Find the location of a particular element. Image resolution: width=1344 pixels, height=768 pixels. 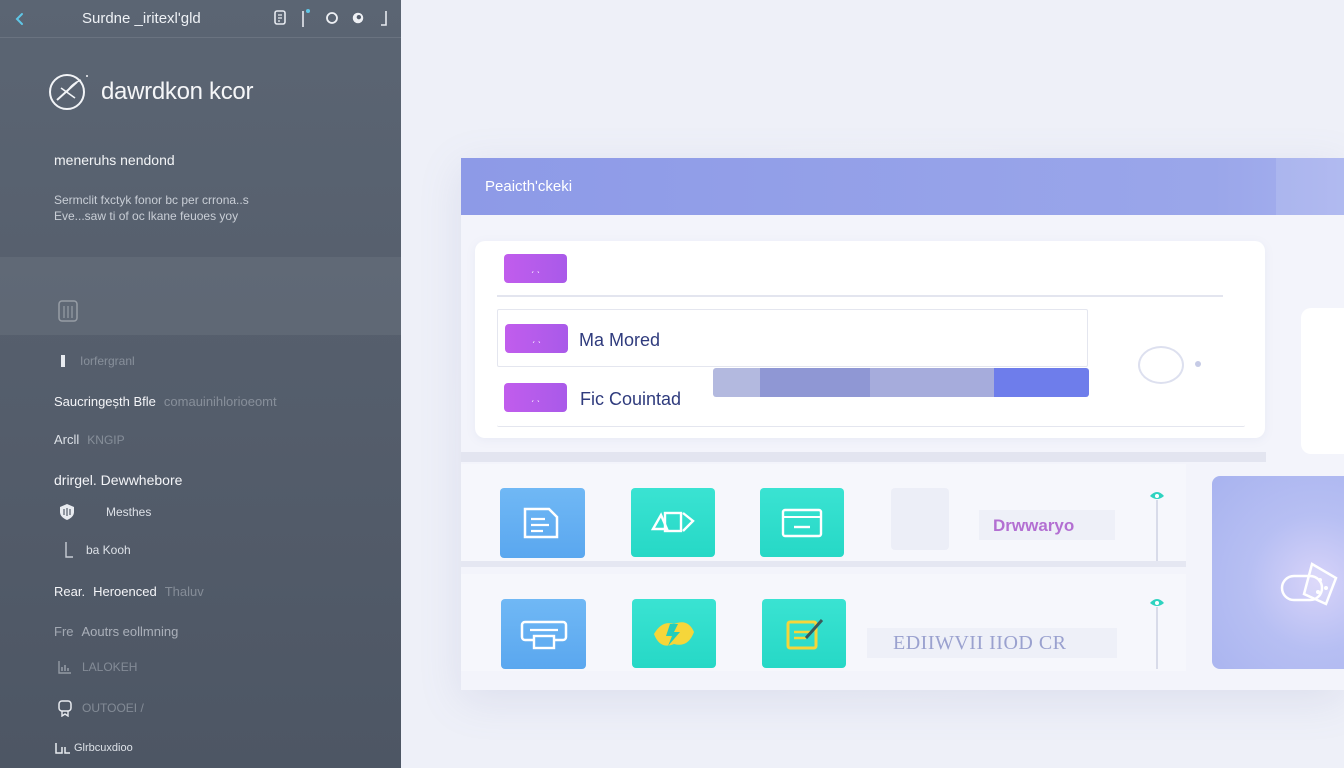

badge-icon is located at coordinates (65, 708).